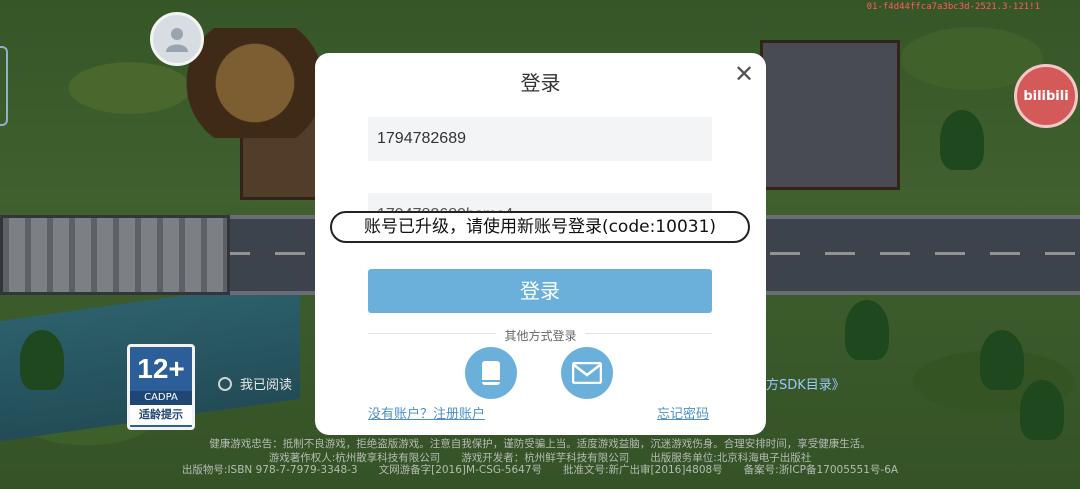 The height and width of the screenshot is (489, 1080). I want to click on close-icon: ✕, so click(744, 74).